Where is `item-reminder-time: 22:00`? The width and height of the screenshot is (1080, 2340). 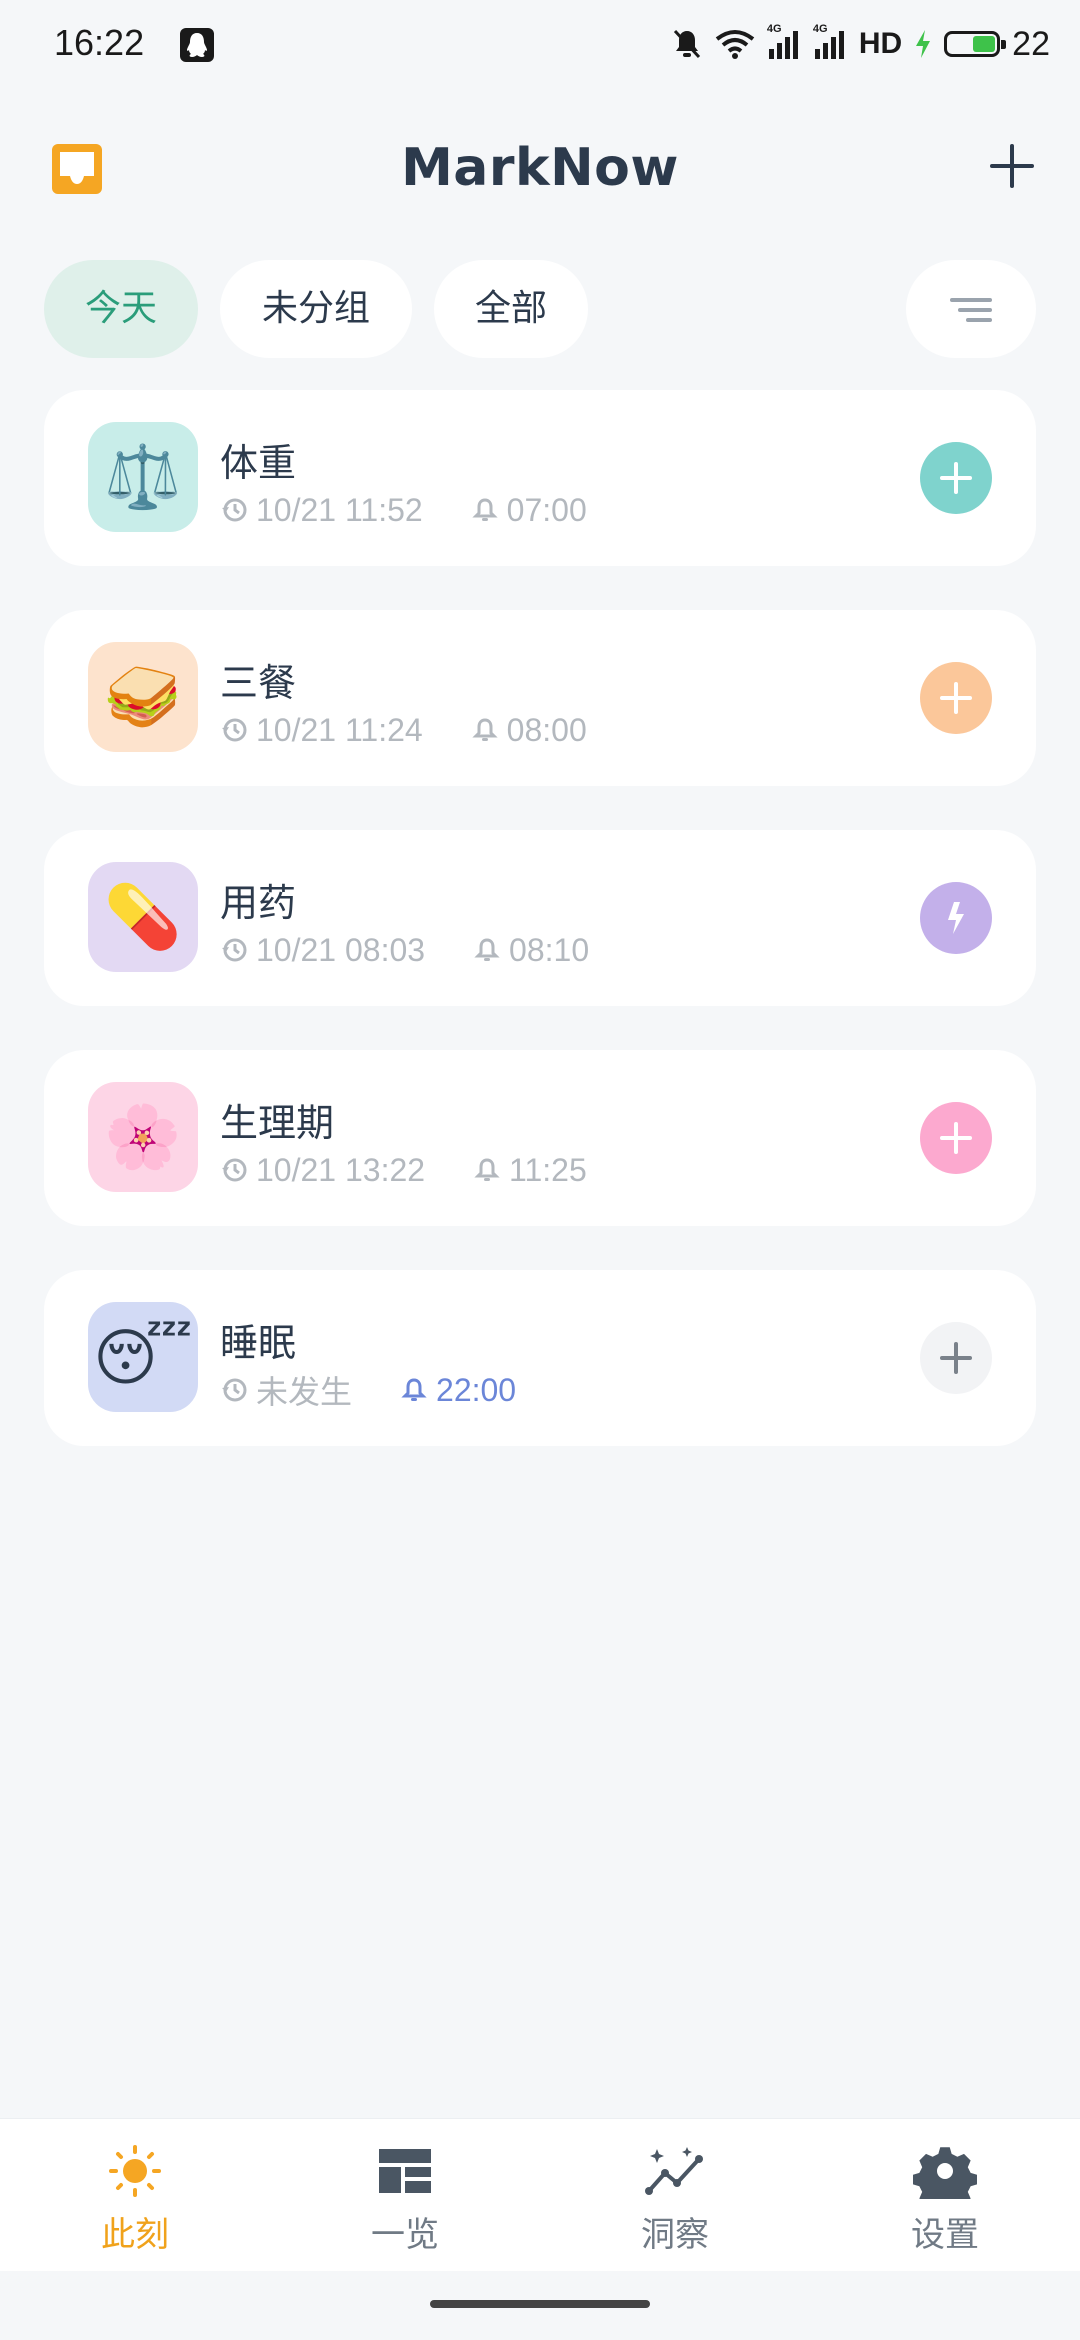
item-reminder-time: 22:00 is located at coordinates (476, 1389).